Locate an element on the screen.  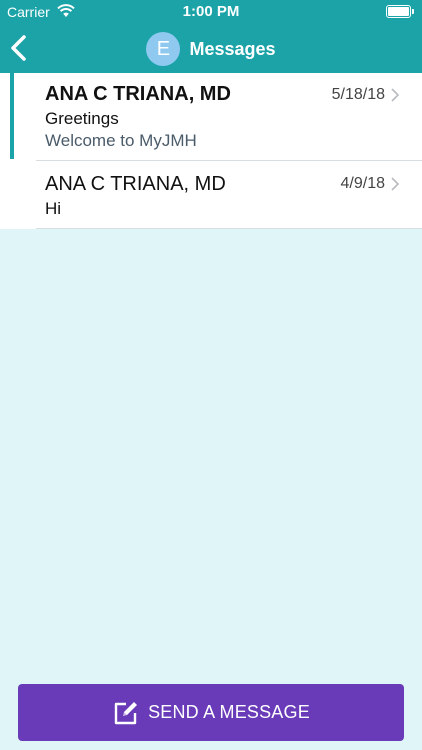
top-bar: Carrier 1:00 PM E Messages is located at coordinates (211, 36).